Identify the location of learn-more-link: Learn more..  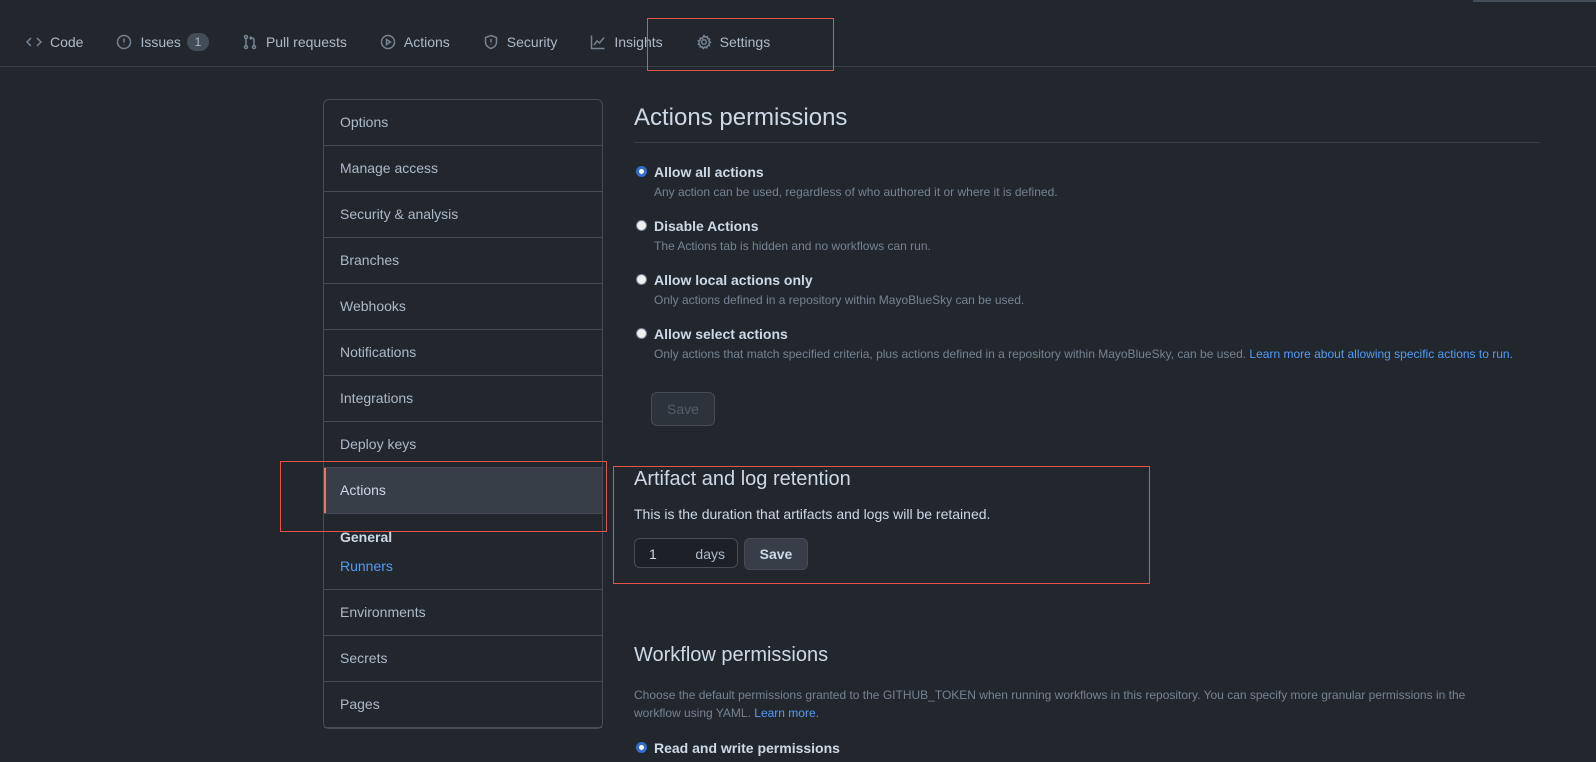
(786, 713).